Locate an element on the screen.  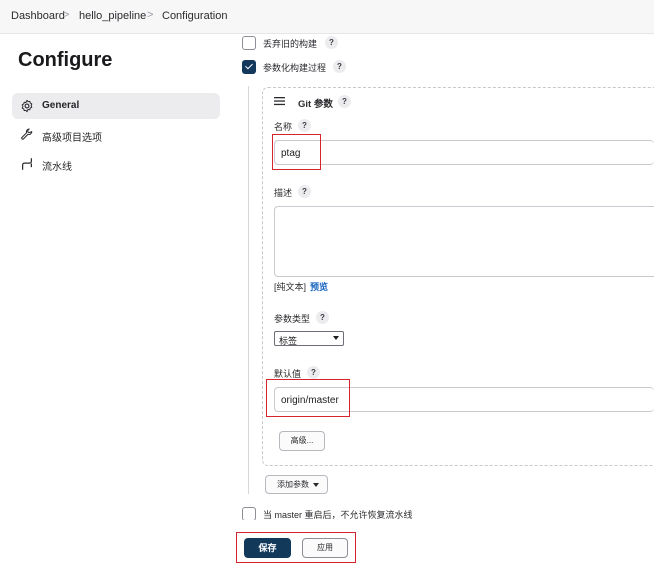
gear-icon is located at coordinates (27, 106).